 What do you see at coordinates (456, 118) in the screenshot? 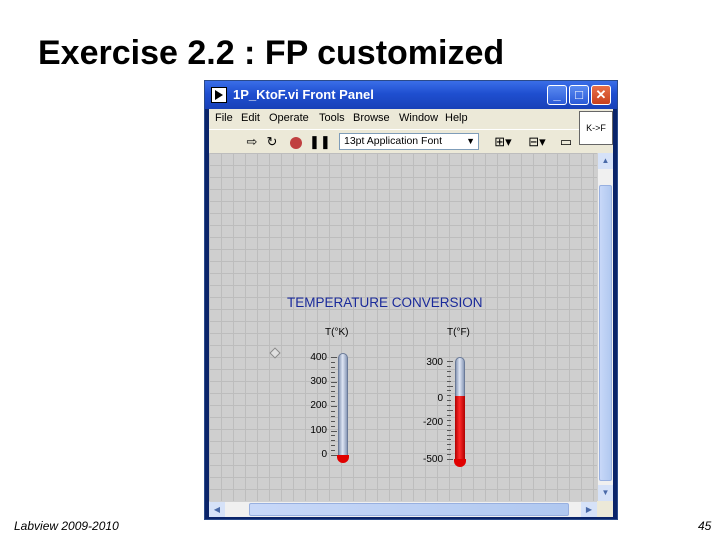
I see `menu-help: Help` at bounding box center [456, 118].